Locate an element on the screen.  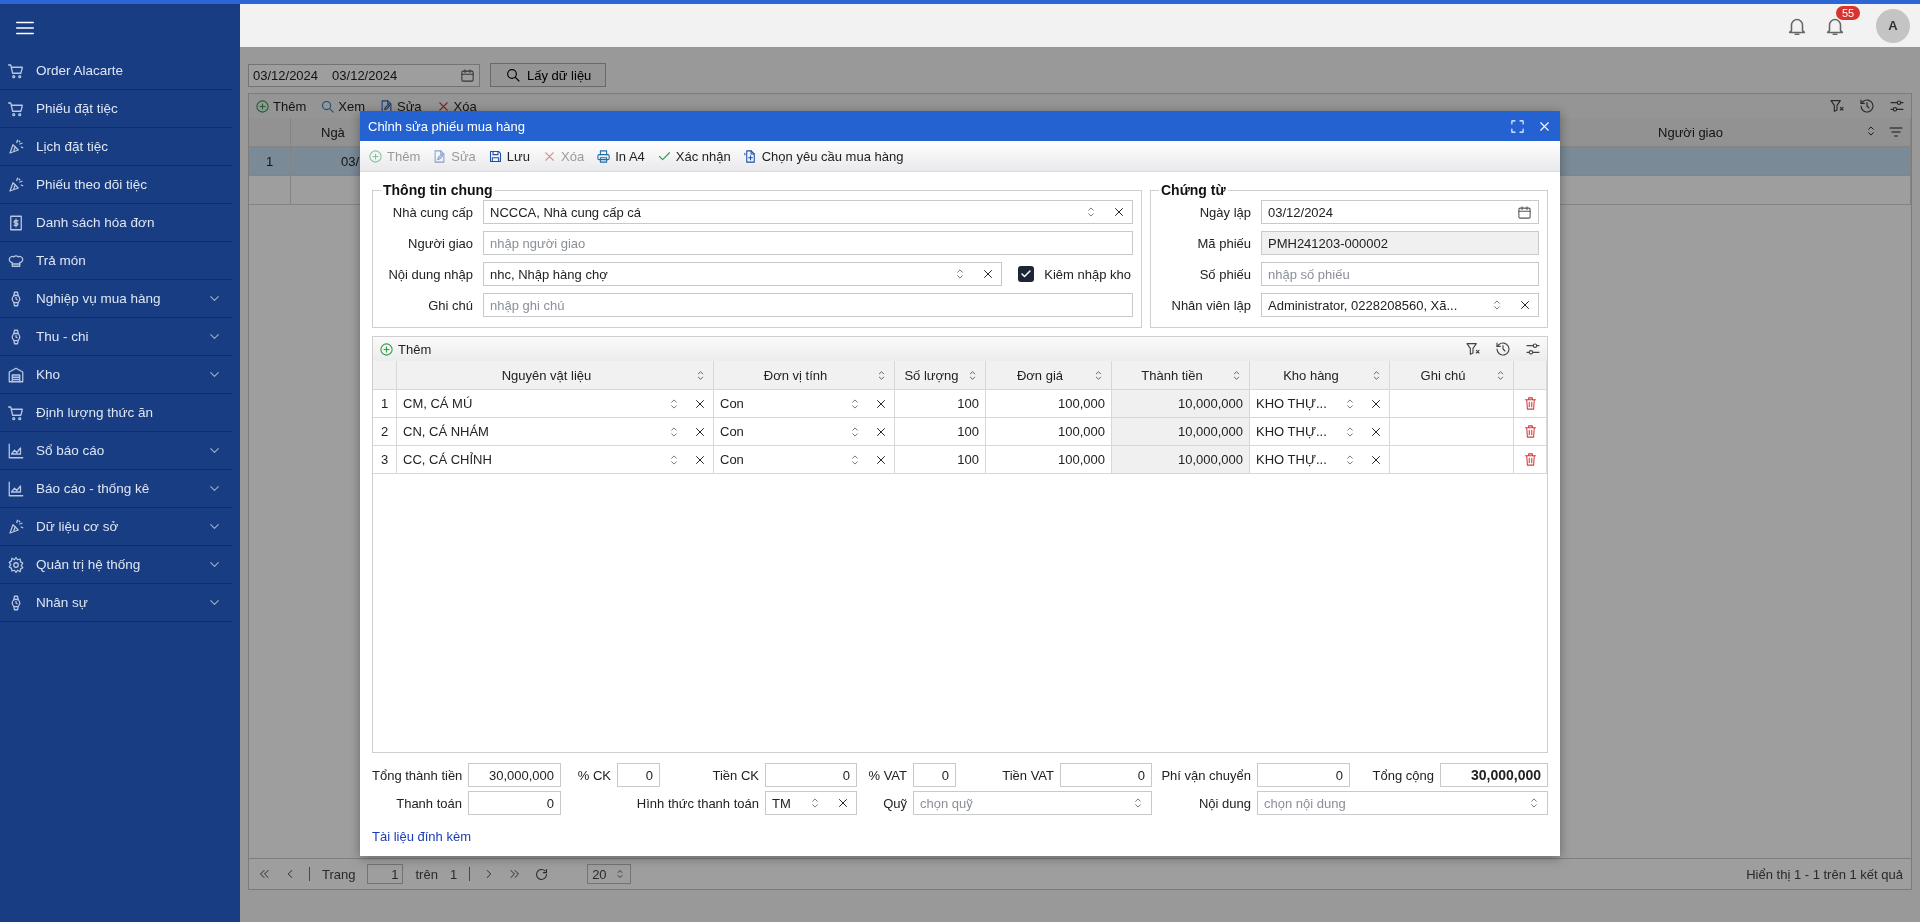
page-field: 1 is located at coordinates (385, 874).